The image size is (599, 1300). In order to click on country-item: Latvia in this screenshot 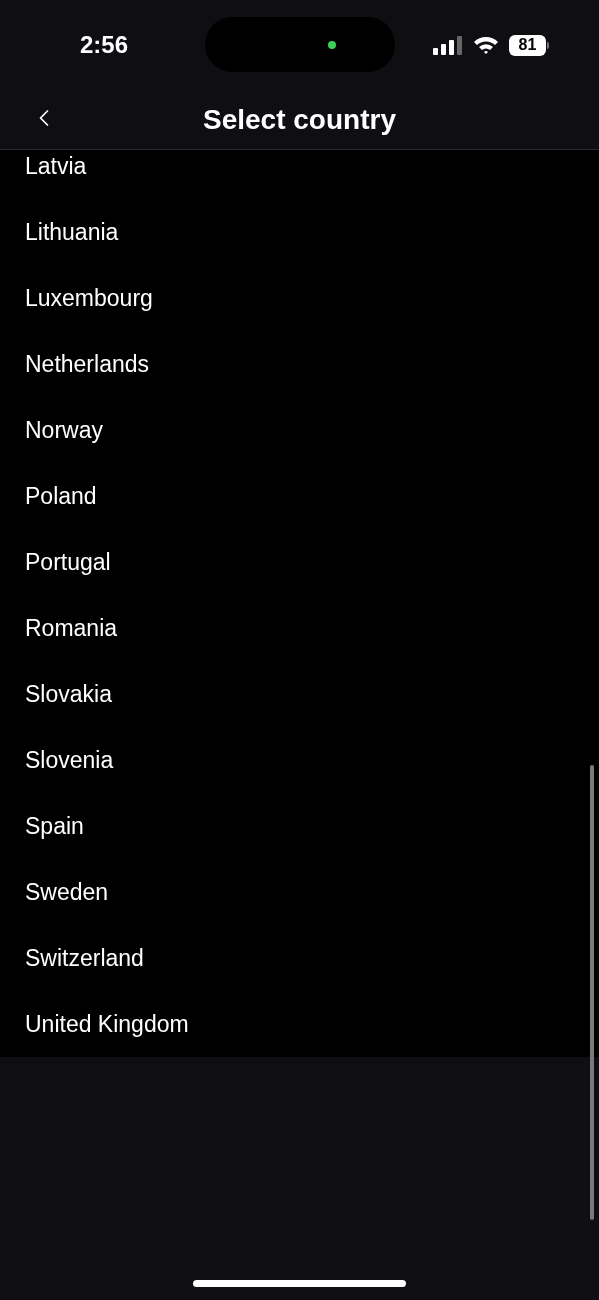, I will do `click(299, 174)`.